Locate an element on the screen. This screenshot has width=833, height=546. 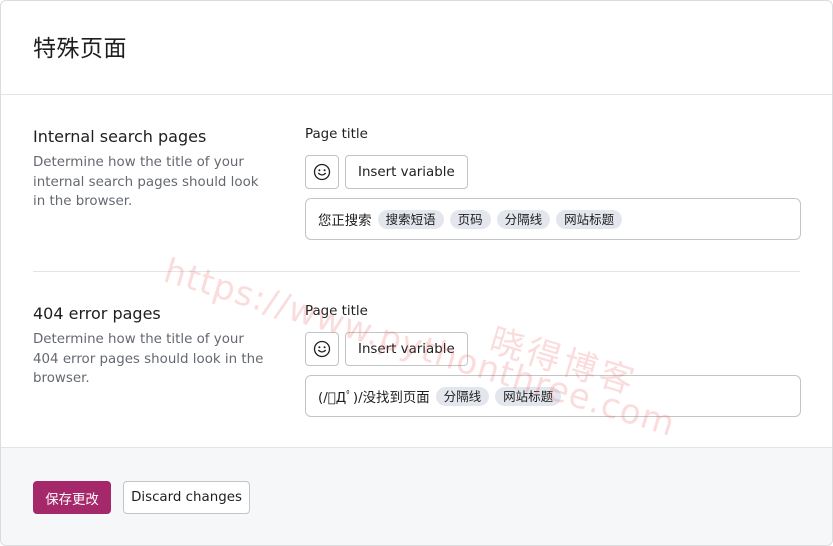
discard-changes-button: Discard changes is located at coordinates (186, 497).